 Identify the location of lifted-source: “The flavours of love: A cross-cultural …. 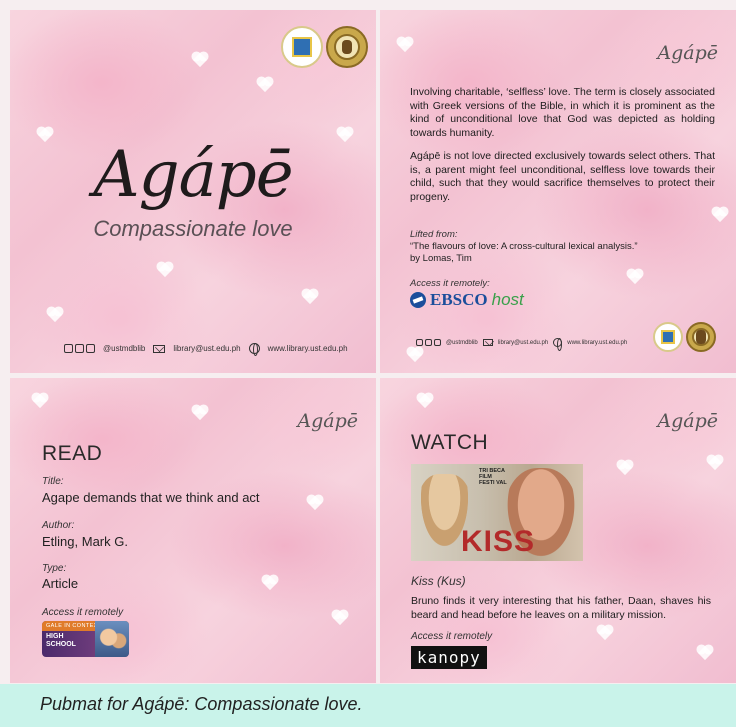
(524, 246).